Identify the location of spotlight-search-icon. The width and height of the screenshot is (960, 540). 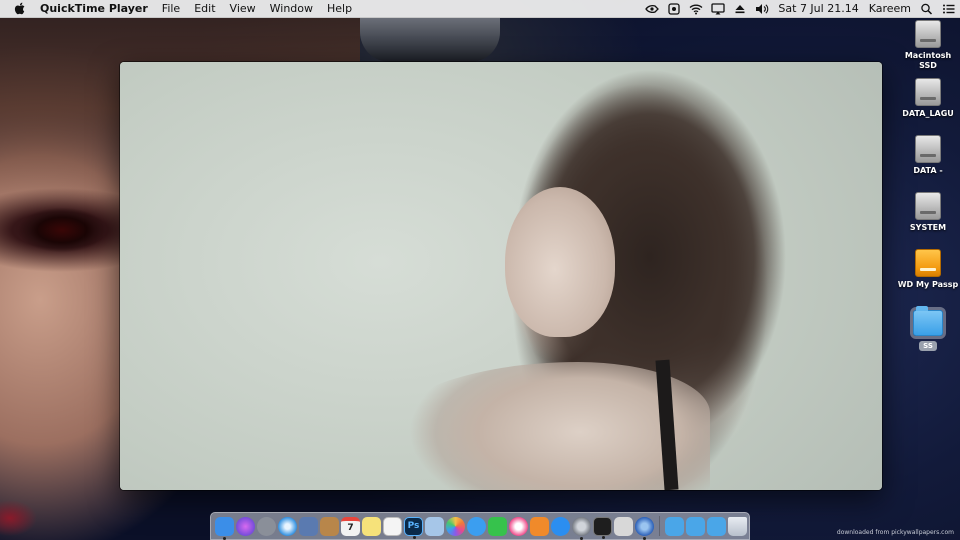
(927, 9).